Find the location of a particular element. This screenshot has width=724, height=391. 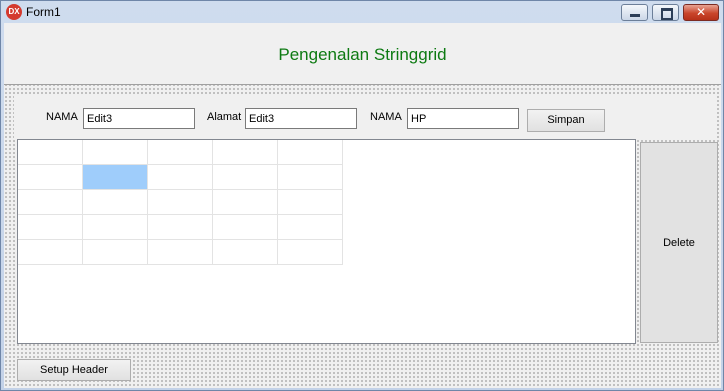

delete-button: Delete is located at coordinates (679, 242).